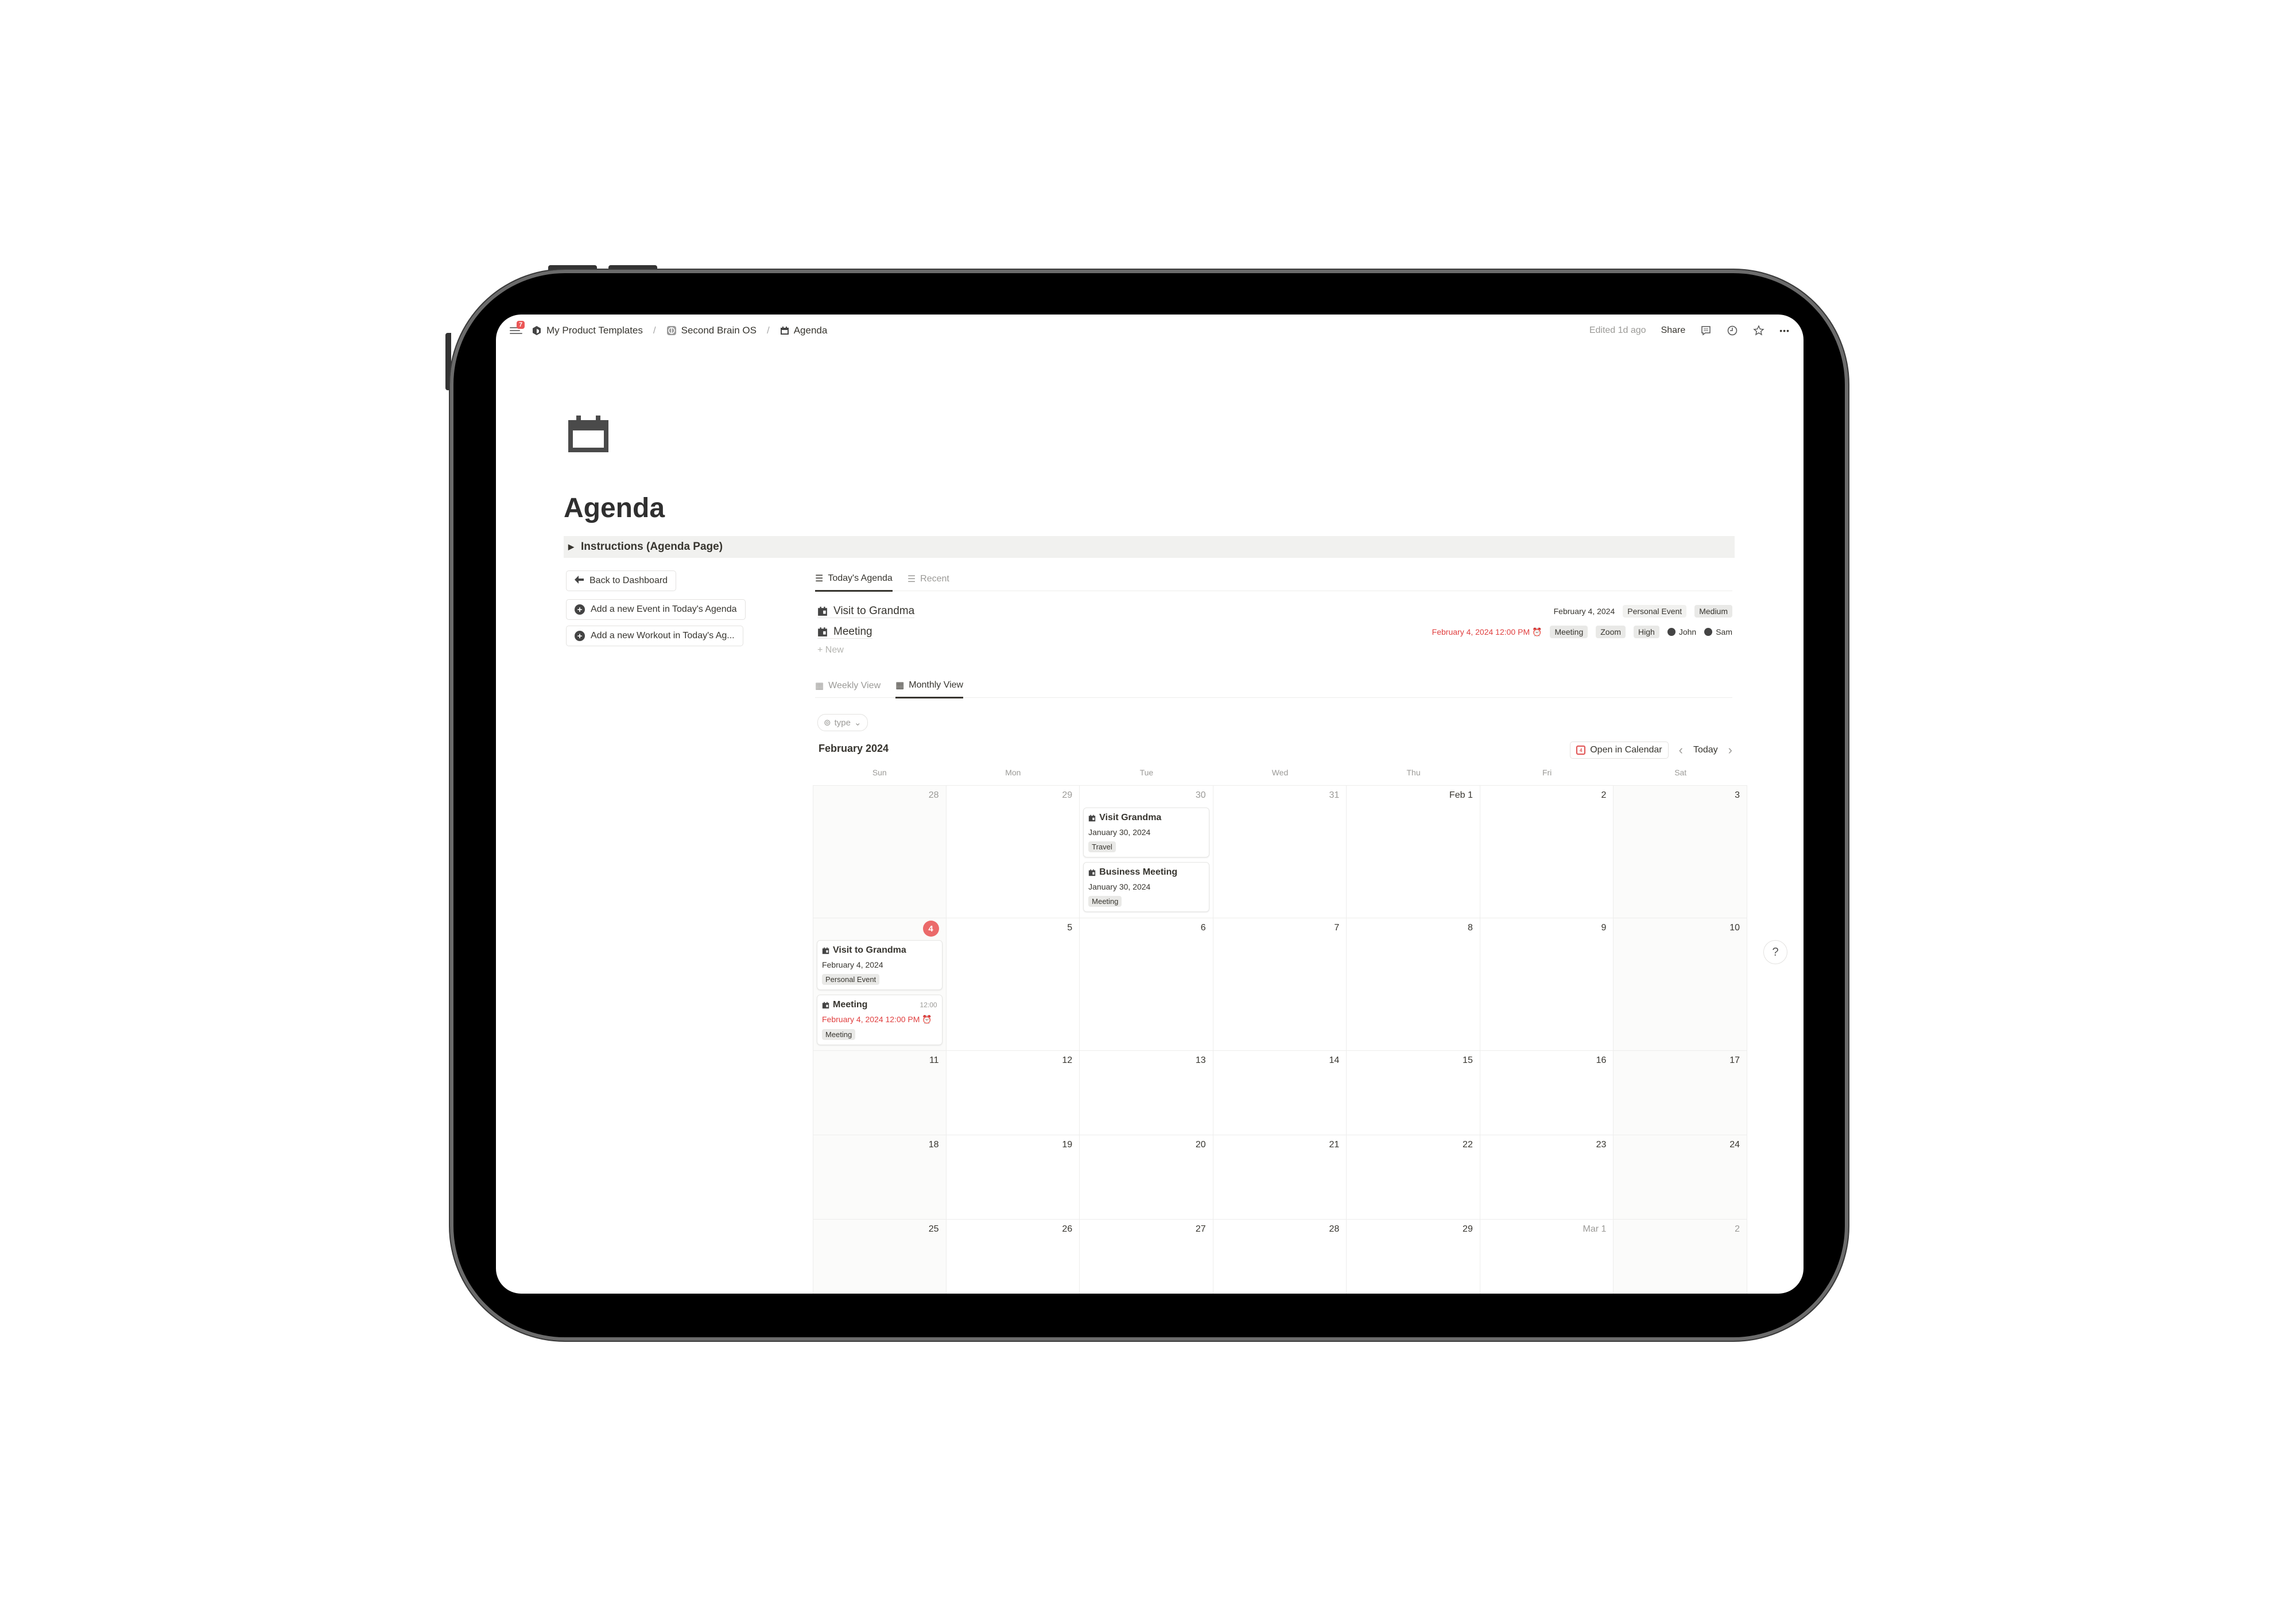 The height and width of the screenshot is (1607, 2296). What do you see at coordinates (1013, 1257) in the screenshot?
I see `calendar-day: 26` at bounding box center [1013, 1257].